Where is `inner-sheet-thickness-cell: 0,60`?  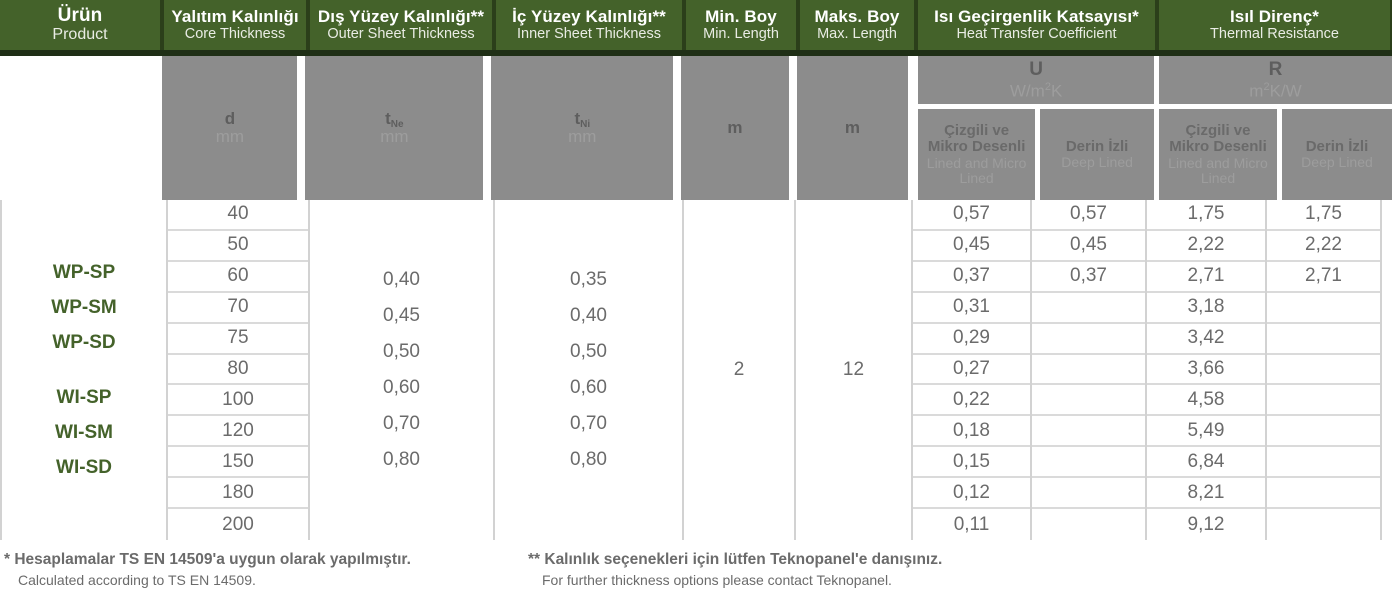 inner-sheet-thickness-cell: 0,60 is located at coordinates (588, 387).